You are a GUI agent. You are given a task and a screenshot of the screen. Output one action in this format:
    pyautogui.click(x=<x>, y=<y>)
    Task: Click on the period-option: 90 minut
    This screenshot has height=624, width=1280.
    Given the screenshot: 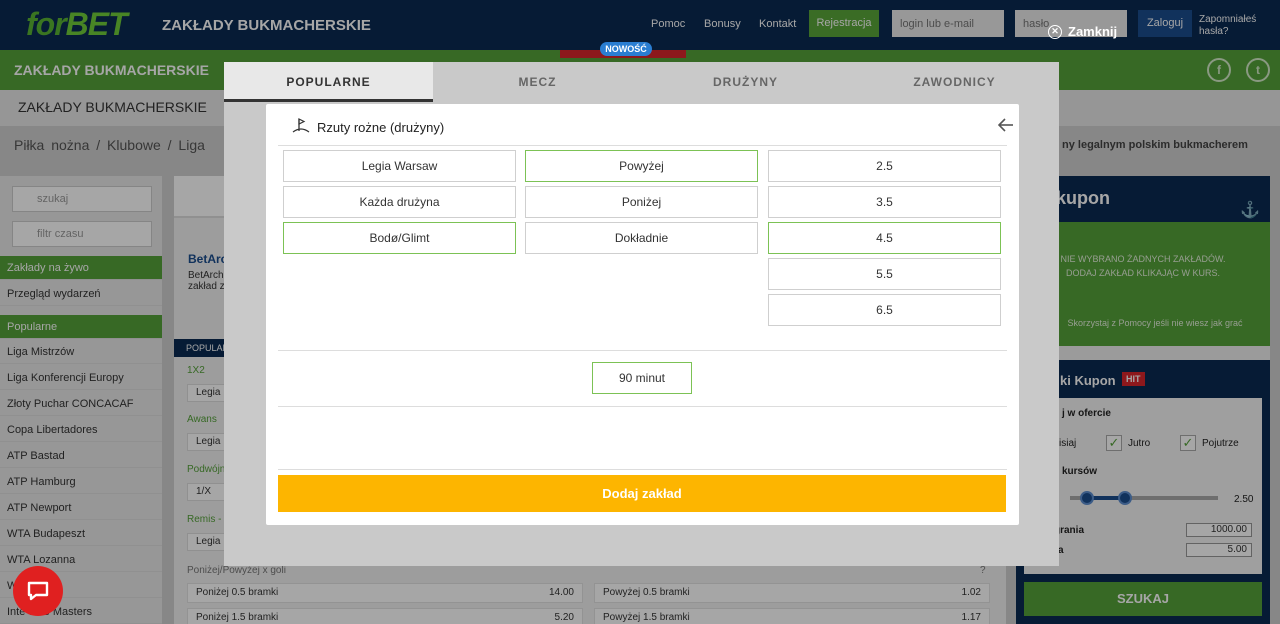 What is the action you would take?
    pyautogui.click(x=642, y=378)
    